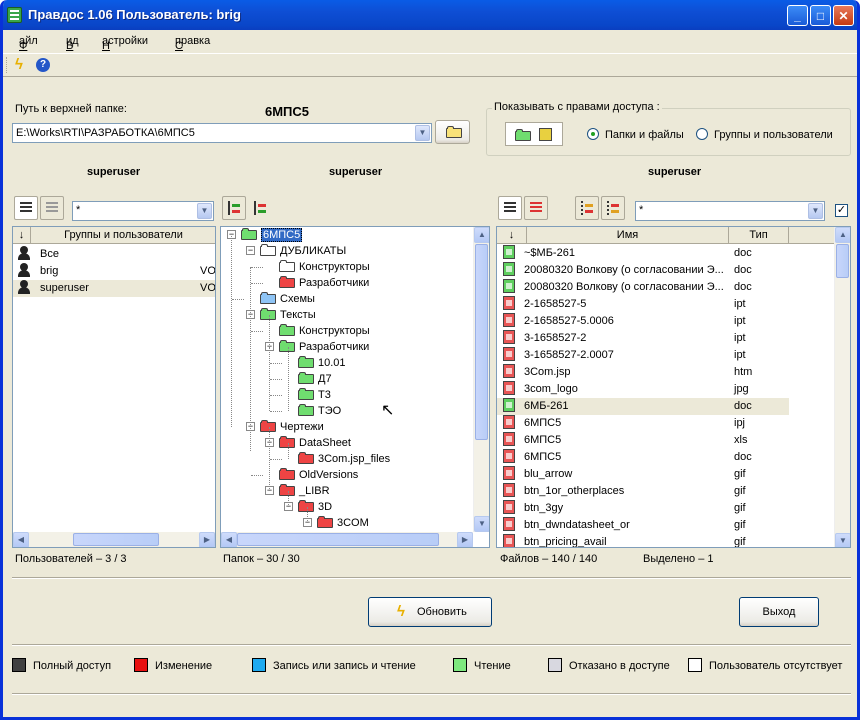  Describe the element at coordinates (512, 235) in the screenshot. I see `files-sort-arrow: ↓` at that location.